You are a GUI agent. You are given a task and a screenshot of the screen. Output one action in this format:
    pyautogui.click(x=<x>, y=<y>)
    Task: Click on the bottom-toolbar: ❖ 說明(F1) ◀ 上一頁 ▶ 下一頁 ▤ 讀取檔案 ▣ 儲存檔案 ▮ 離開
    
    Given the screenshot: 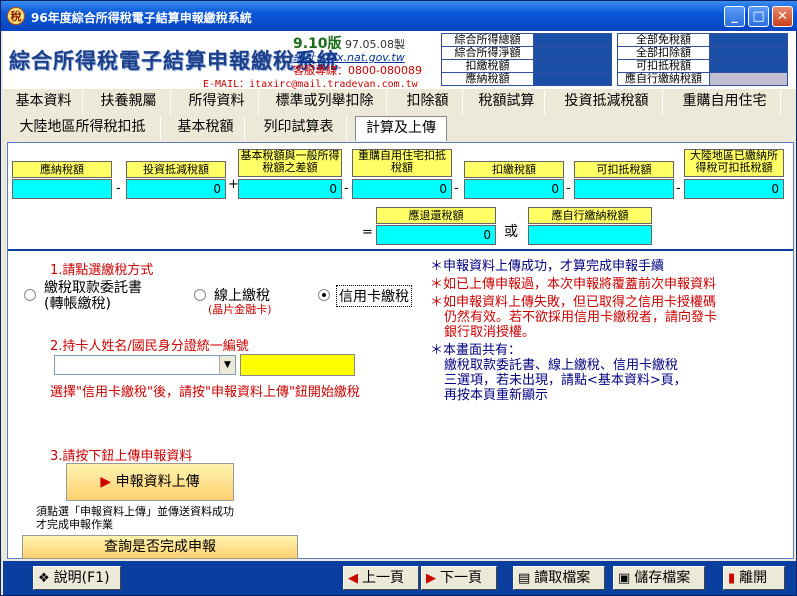 What is the action you would take?
    pyautogui.click(x=399, y=578)
    